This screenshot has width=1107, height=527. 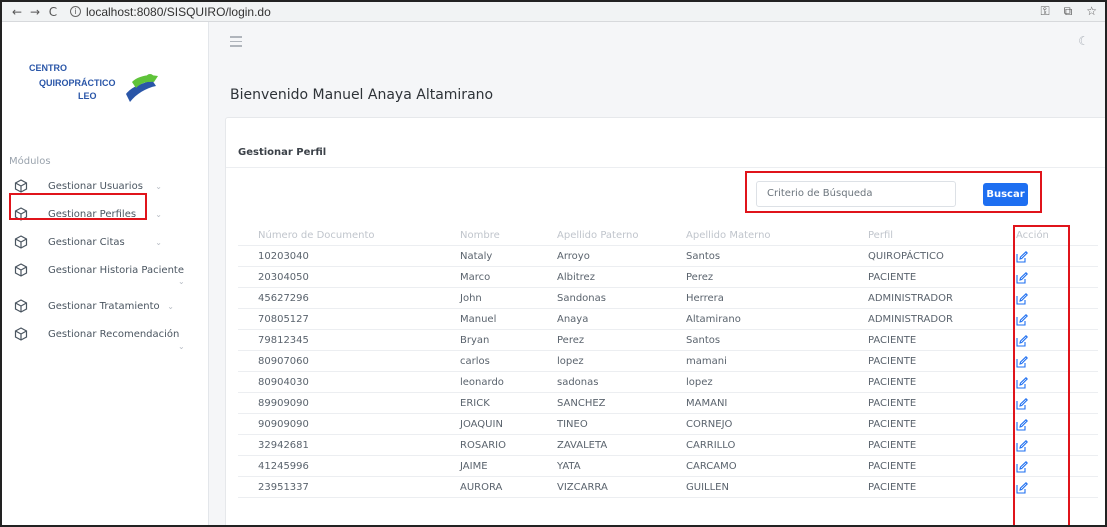 What do you see at coordinates (582, 487) in the screenshot?
I see `table-cell: VIZCARRA` at bounding box center [582, 487].